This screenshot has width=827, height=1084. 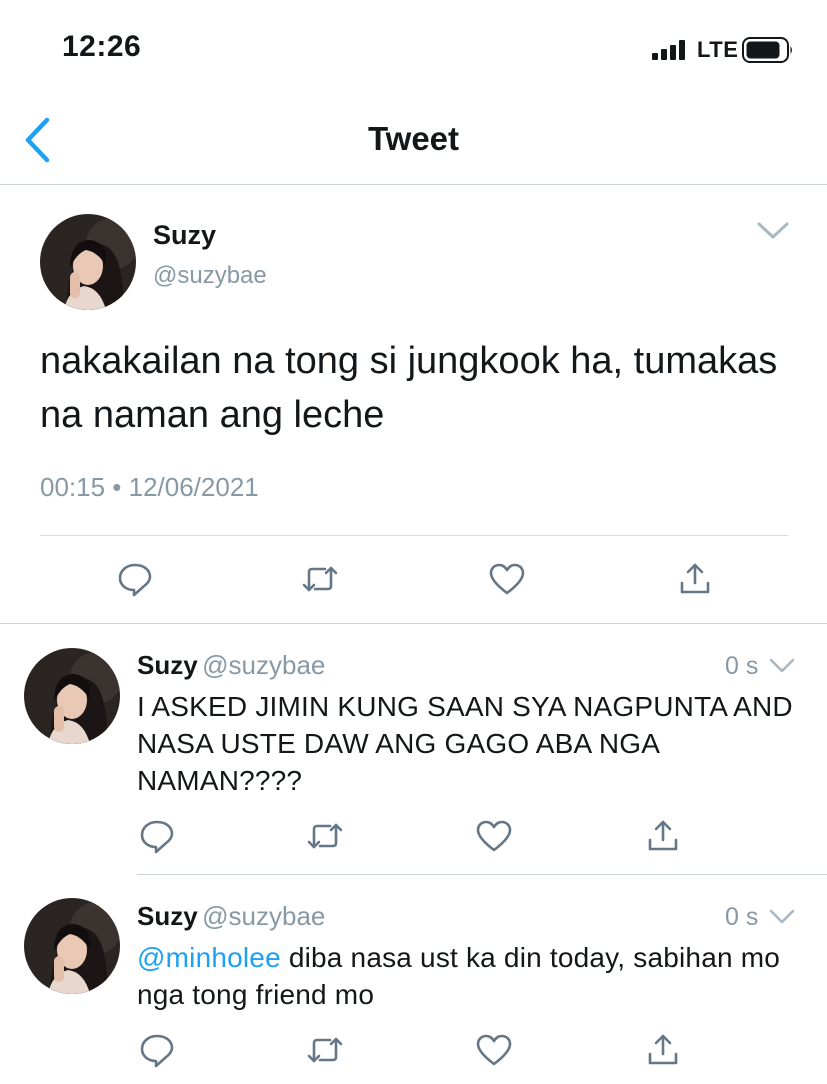 What do you see at coordinates (102, 46) in the screenshot?
I see `status-time: 12:26` at bounding box center [102, 46].